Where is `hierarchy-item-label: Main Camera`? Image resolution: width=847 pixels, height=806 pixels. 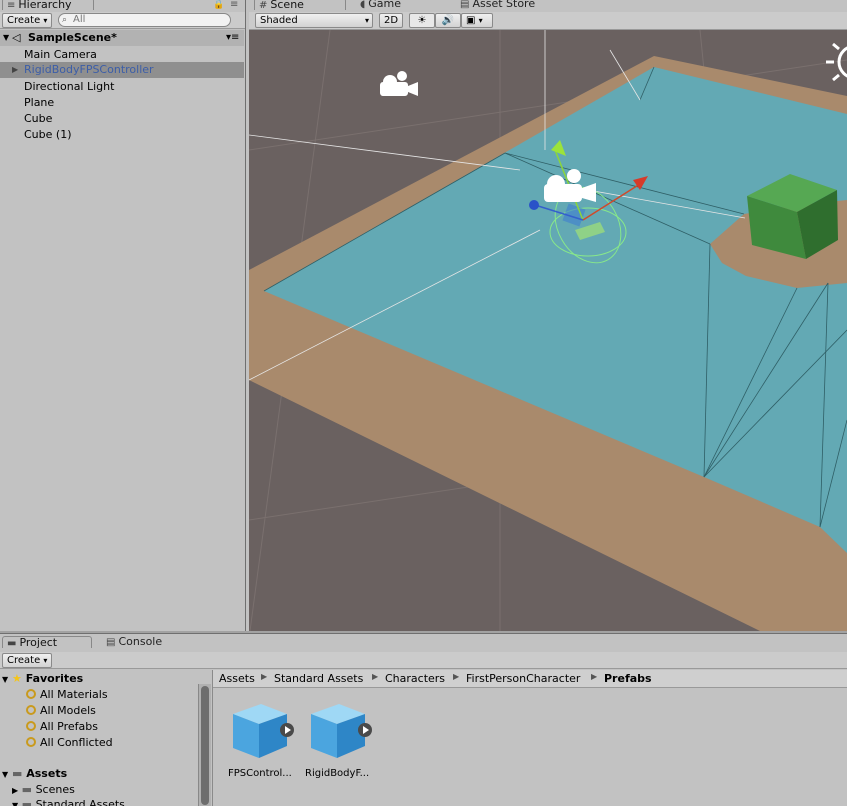 hierarchy-item-label: Main Camera is located at coordinates (60, 54).